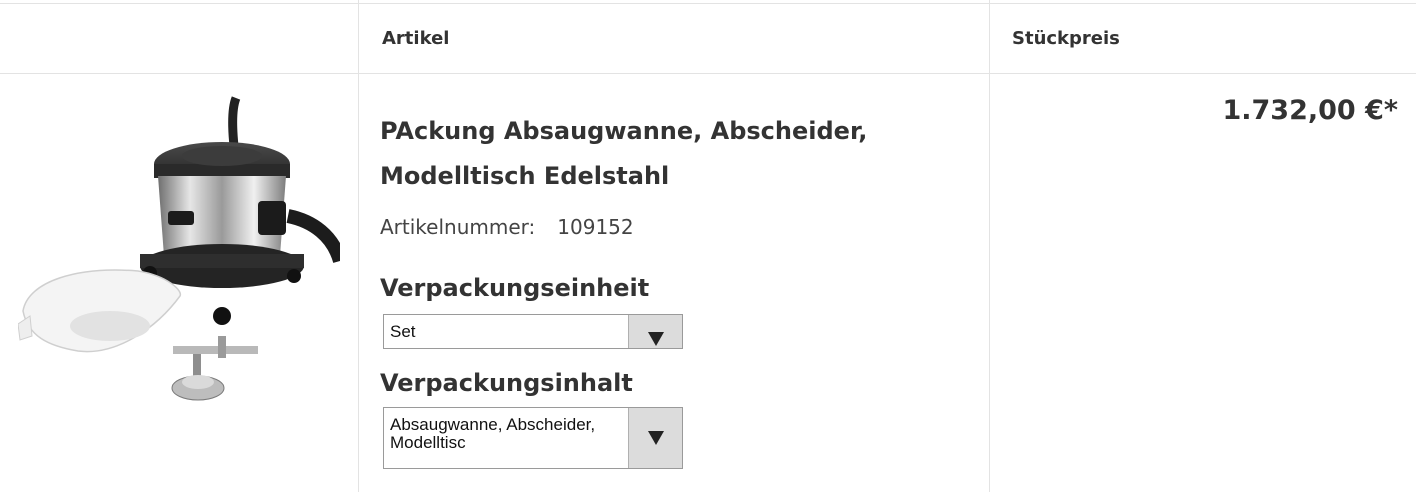 The image size is (1416, 492). What do you see at coordinates (533, 331) in the screenshot?
I see `packaging-unit-select: Set` at bounding box center [533, 331].